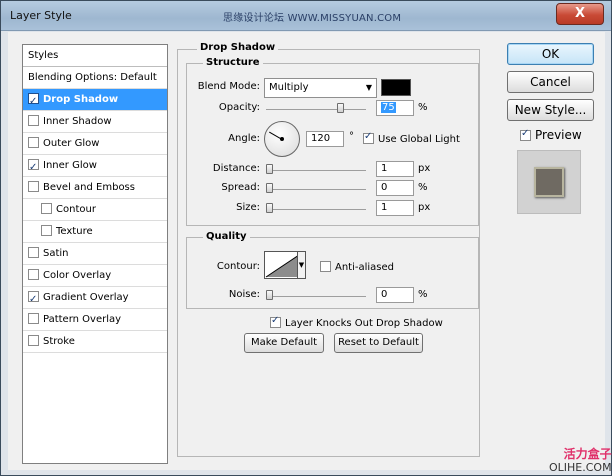 This screenshot has width=612, height=476. What do you see at coordinates (423, 107) in the screenshot?
I see `opacity-unit: %` at bounding box center [423, 107].